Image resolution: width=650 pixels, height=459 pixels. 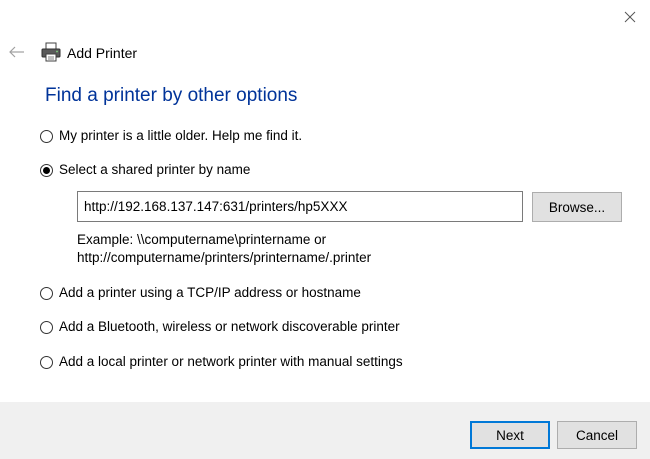 What do you see at coordinates (171, 95) in the screenshot?
I see `page-heading: Find a printer by other options` at bounding box center [171, 95].